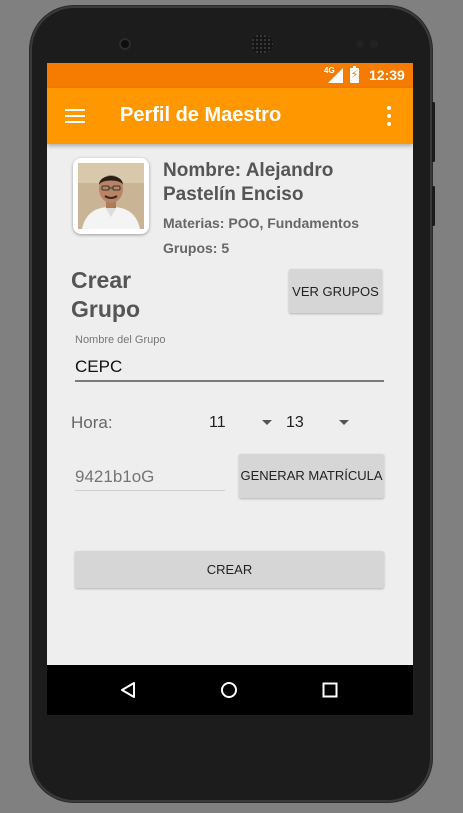  What do you see at coordinates (374, 44) in the screenshot?
I see `light-sensor` at bounding box center [374, 44].